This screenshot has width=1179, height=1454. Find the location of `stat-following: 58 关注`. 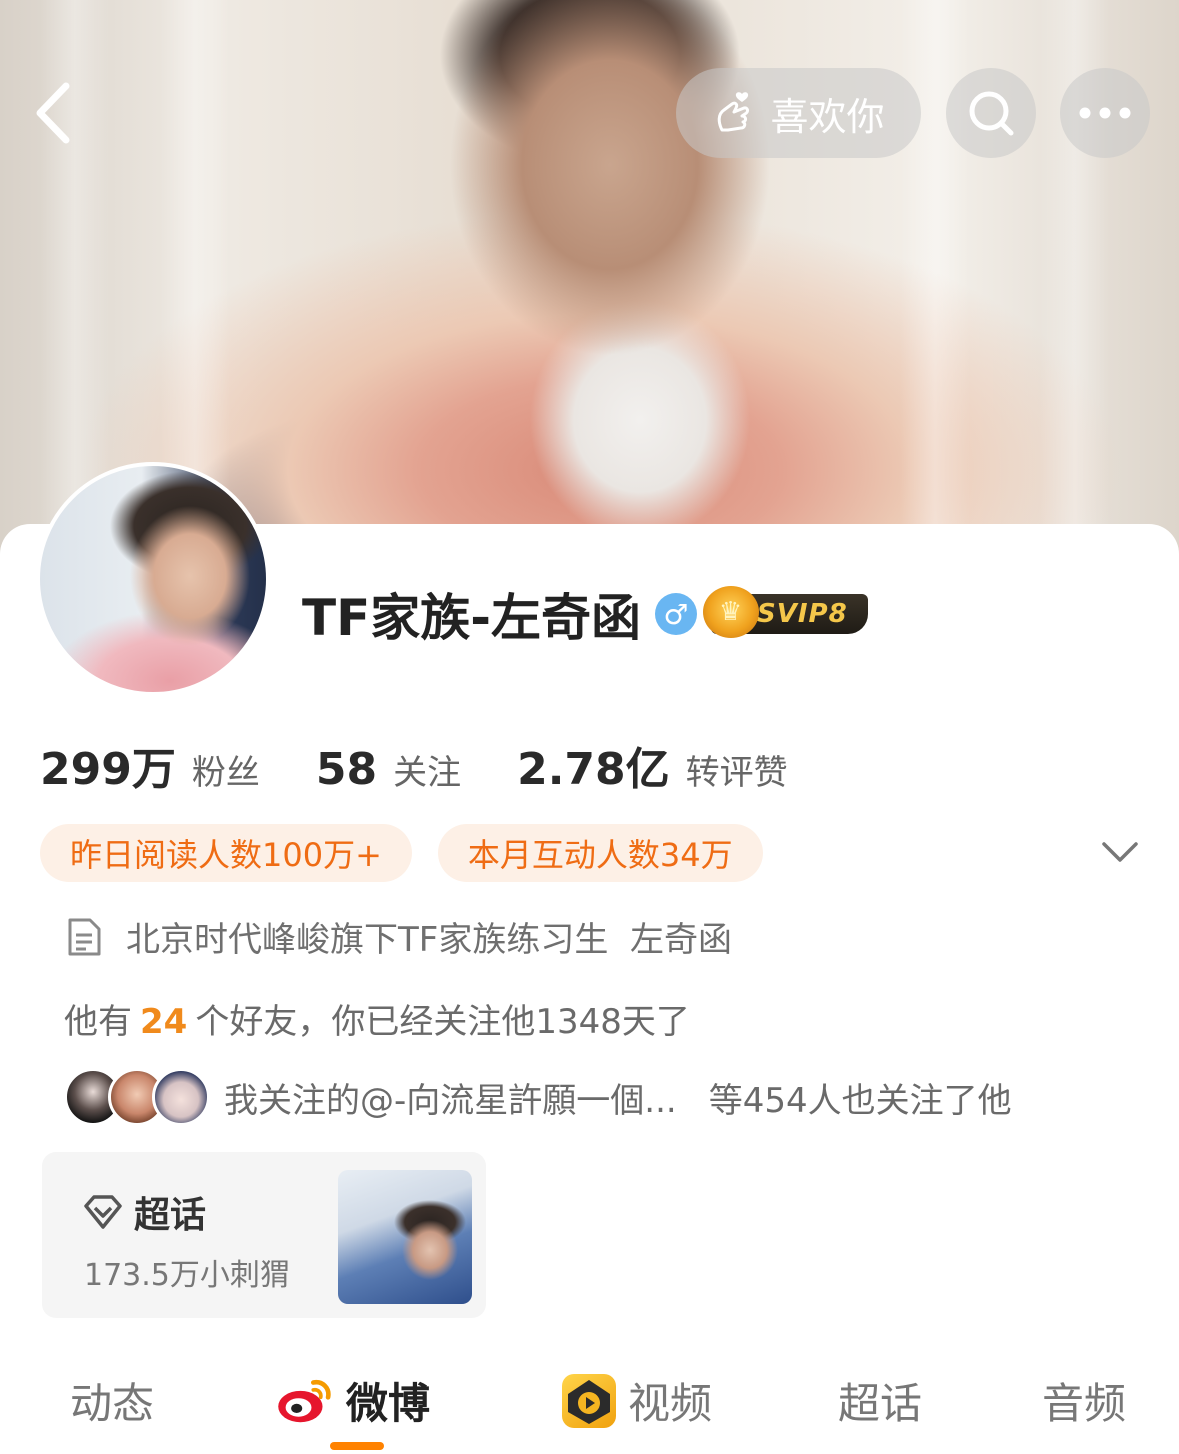

stat-following: 58 关注 is located at coordinates (388, 769).